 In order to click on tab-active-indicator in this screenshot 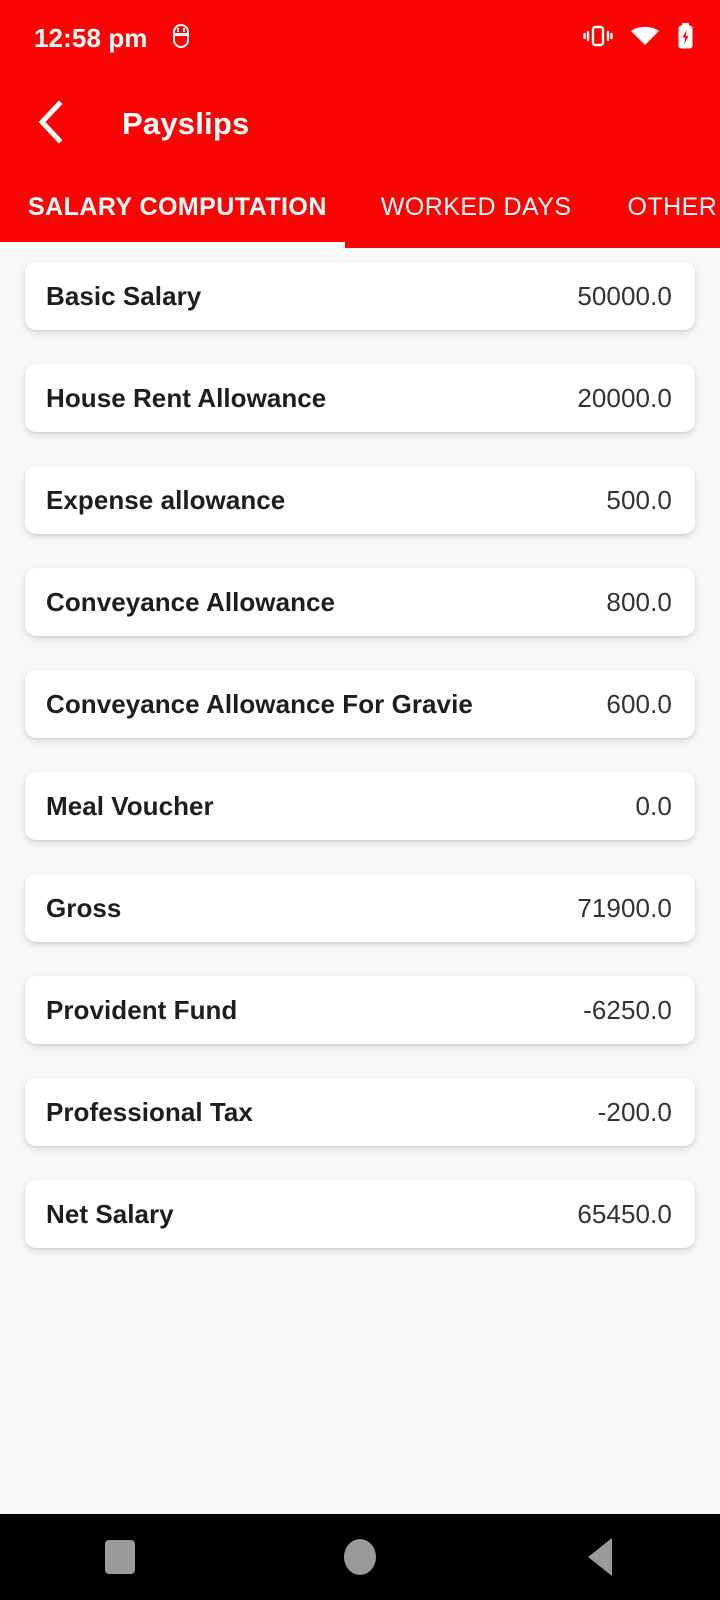, I will do `click(172, 245)`.